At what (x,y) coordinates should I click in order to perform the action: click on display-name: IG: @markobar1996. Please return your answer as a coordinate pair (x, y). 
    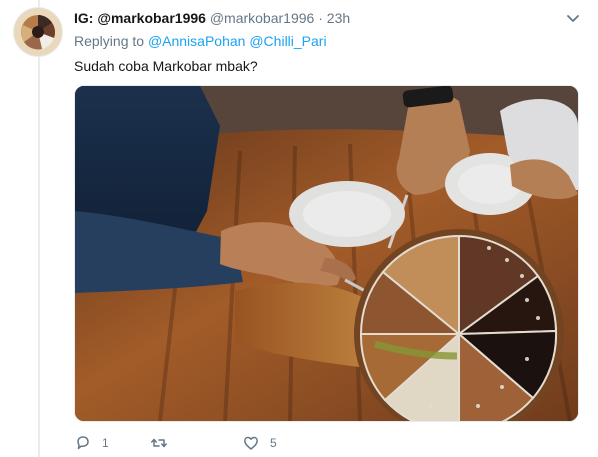
    Looking at the image, I should click on (140, 18).